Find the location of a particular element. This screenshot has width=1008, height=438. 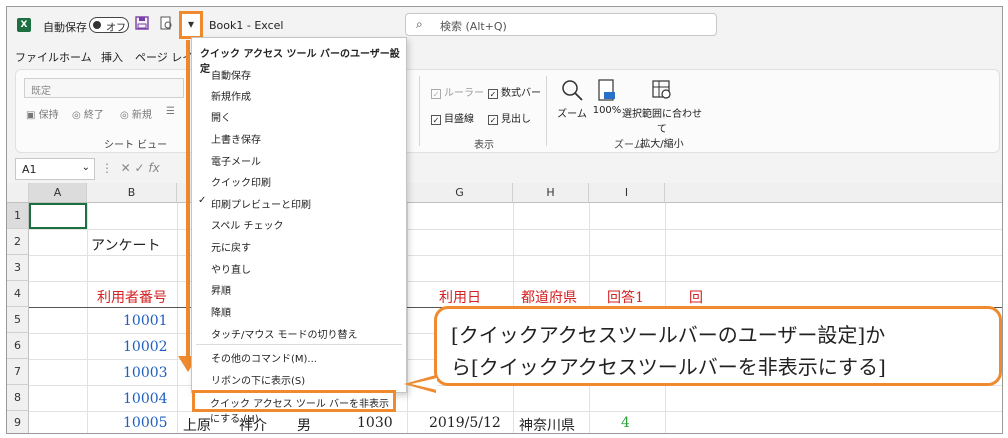

checkbox-icon: ✓ is located at coordinates (436, 120).